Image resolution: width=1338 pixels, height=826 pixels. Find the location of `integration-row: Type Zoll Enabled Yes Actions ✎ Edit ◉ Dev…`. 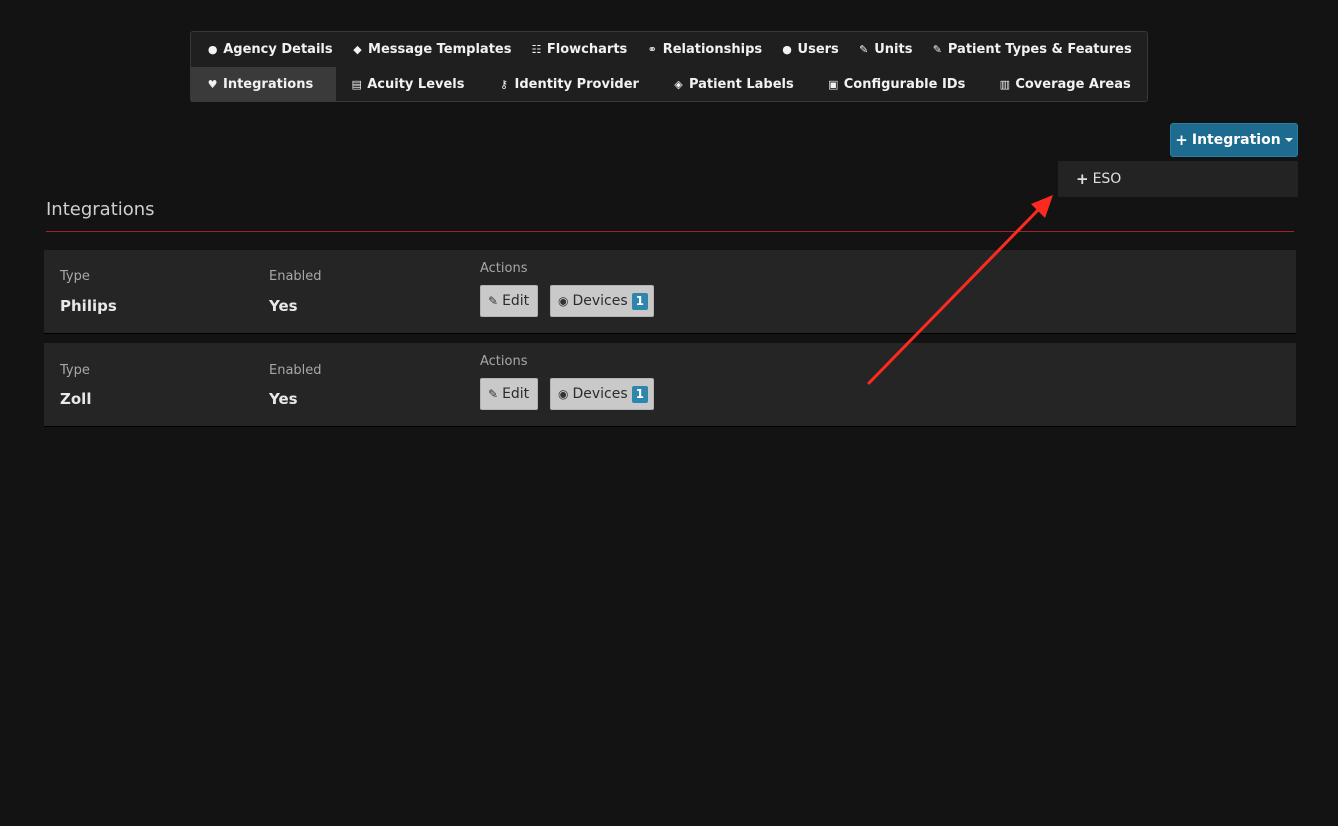

integration-row: Type Zoll Enabled Yes Actions ✎ Edit ◉ Dev… is located at coordinates (670, 385).